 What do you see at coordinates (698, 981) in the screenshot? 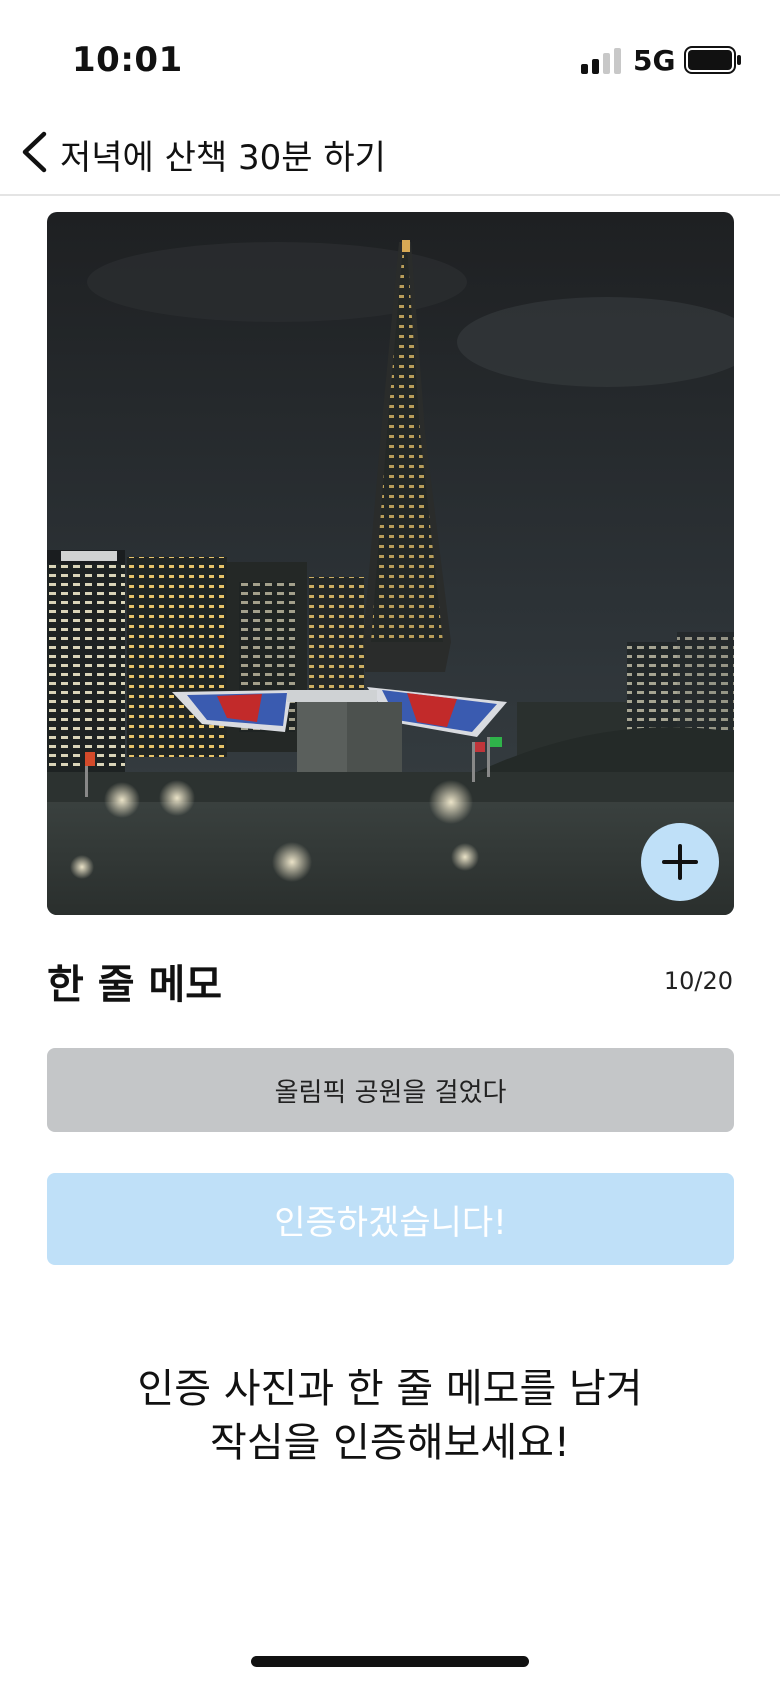
I see `memo-char-counter: 10/20` at bounding box center [698, 981].